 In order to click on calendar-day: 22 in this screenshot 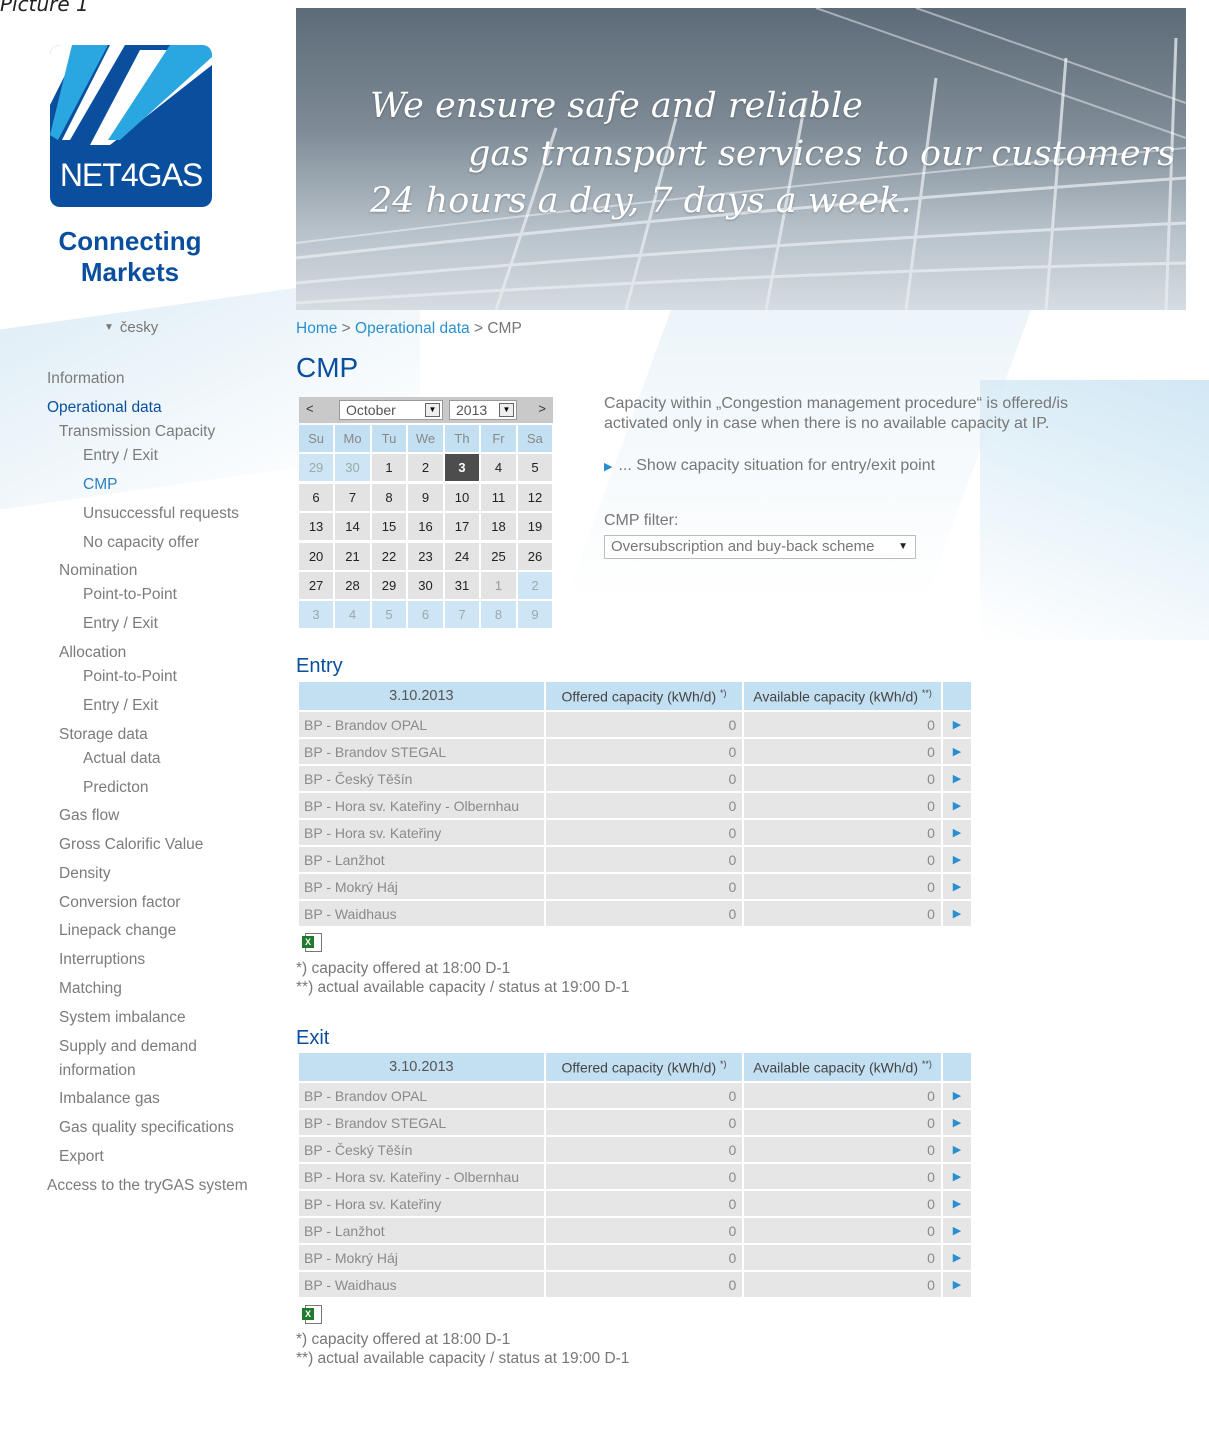, I will do `click(389, 556)`.